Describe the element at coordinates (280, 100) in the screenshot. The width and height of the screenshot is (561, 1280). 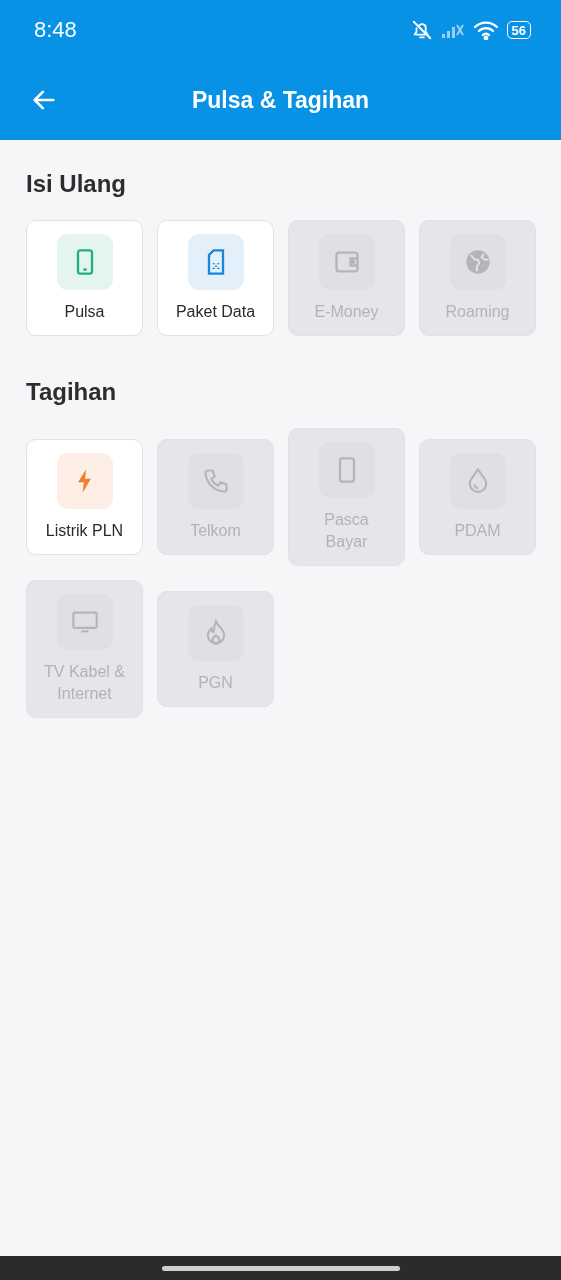
I see `page-title: Pulsa & Tagihan` at that location.